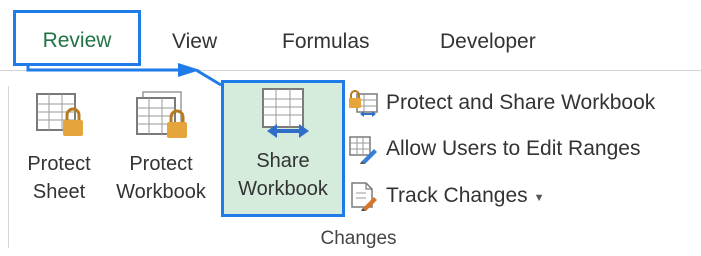 The width and height of the screenshot is (701, 256). I want to click on group-label-changes: Changes, so click(358, 238).